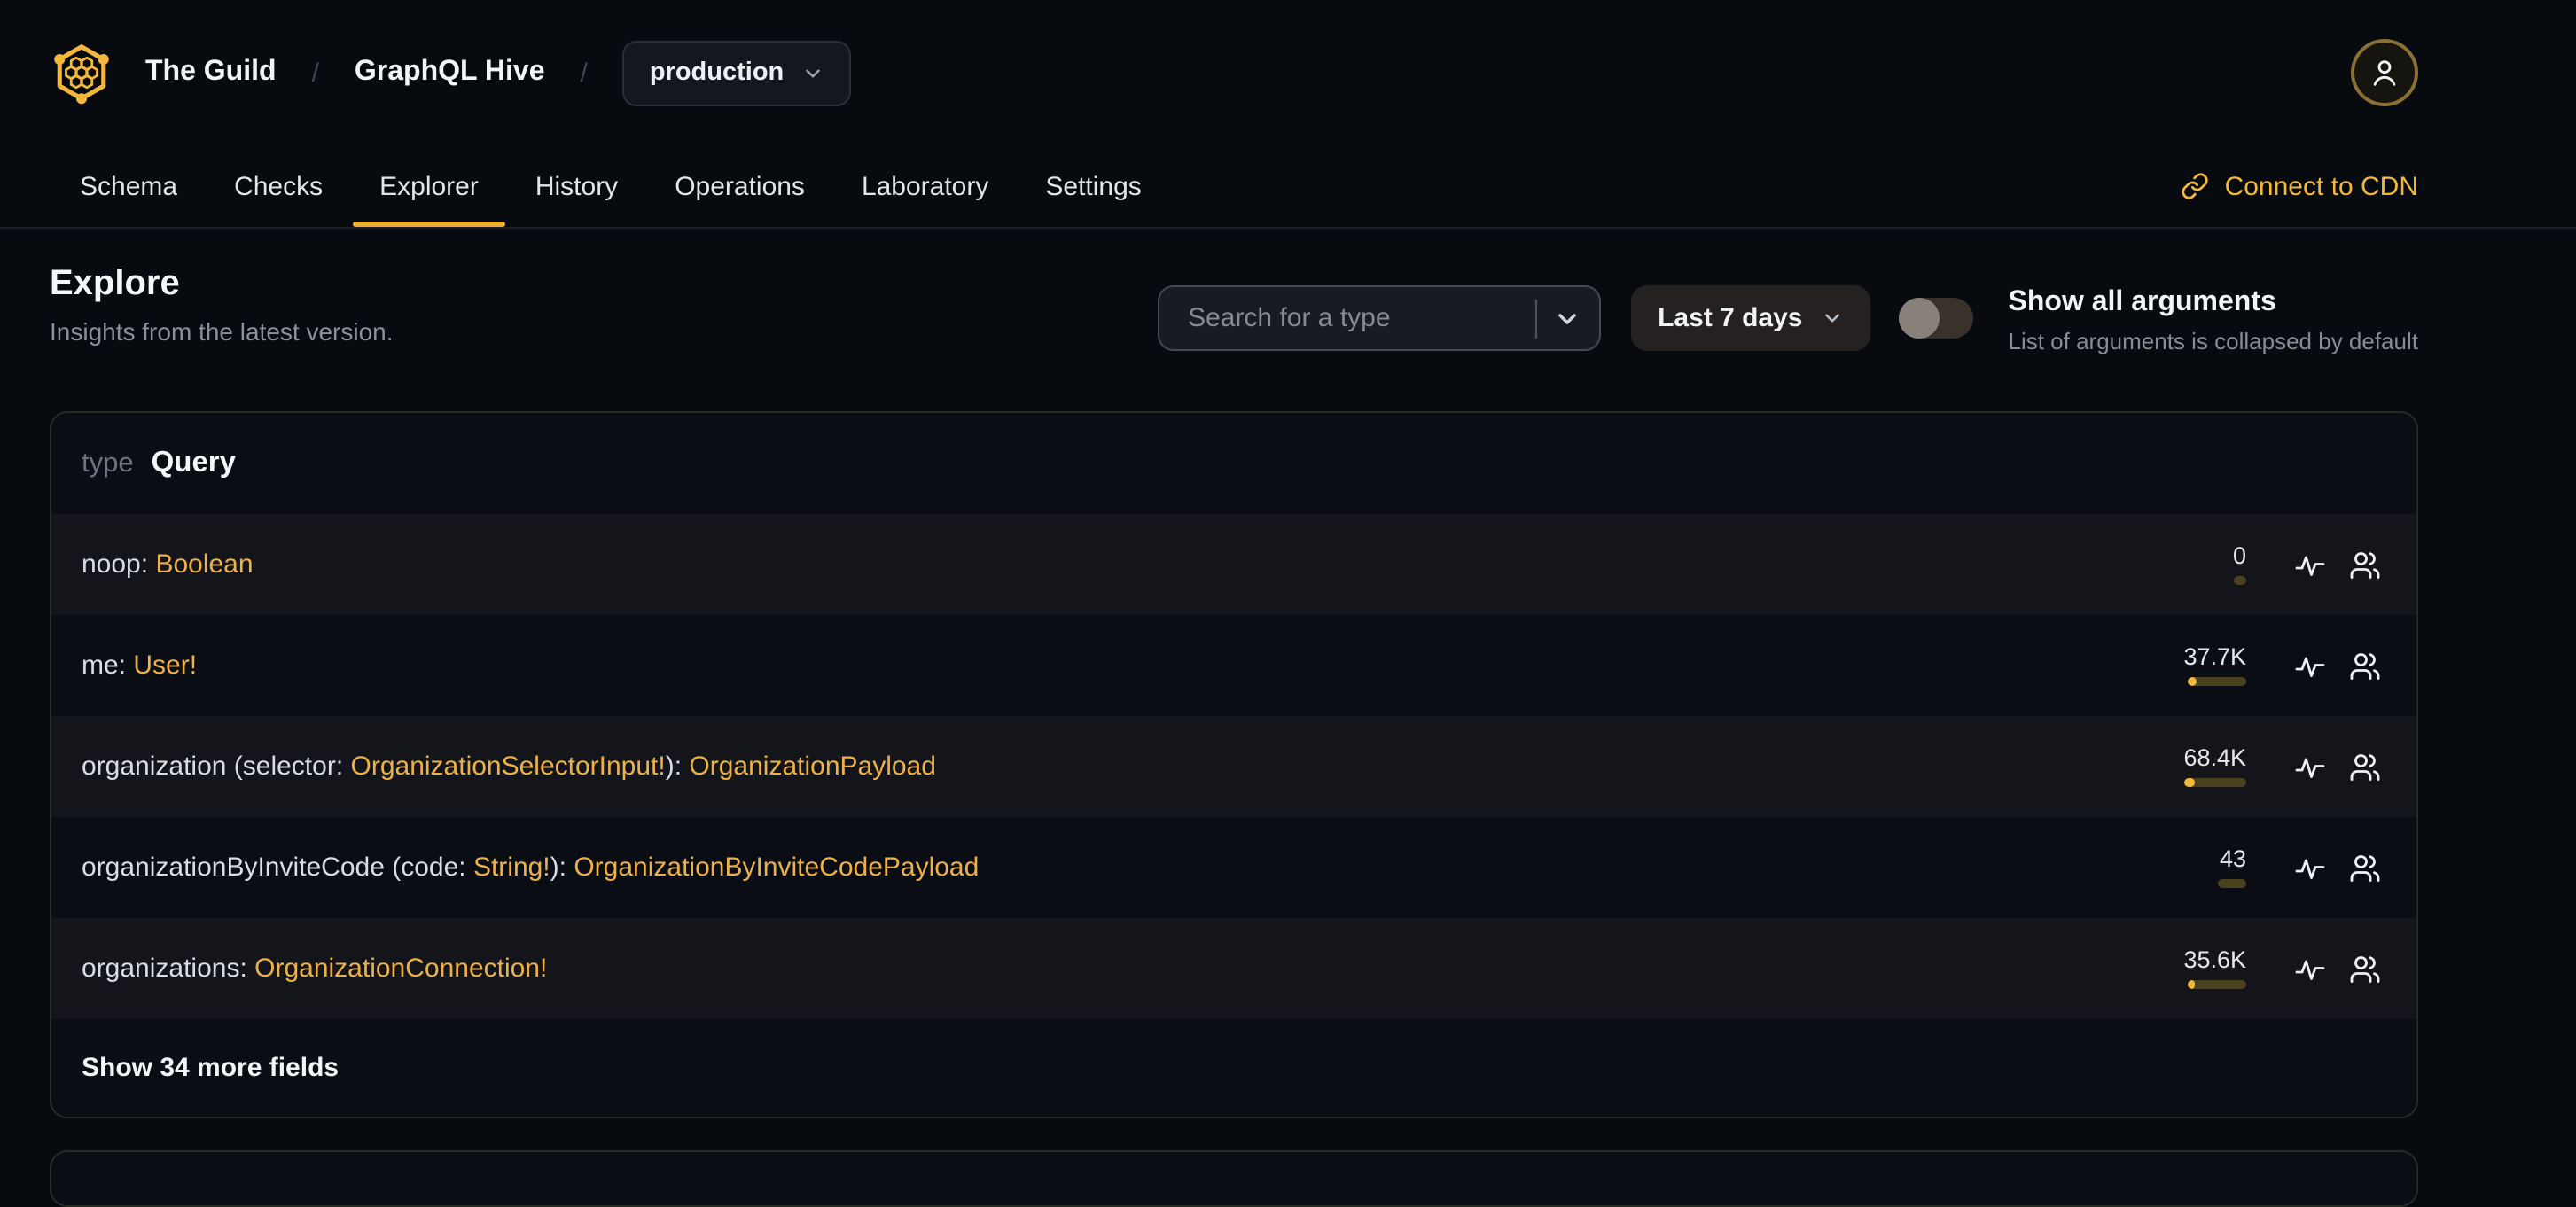 The image size is (2576, 1207). What do you see at coordinates (776, 868) in the screenshot?
I see `type-link: OrganizationByInviteCodePayload` at bounding box center [776, 868].